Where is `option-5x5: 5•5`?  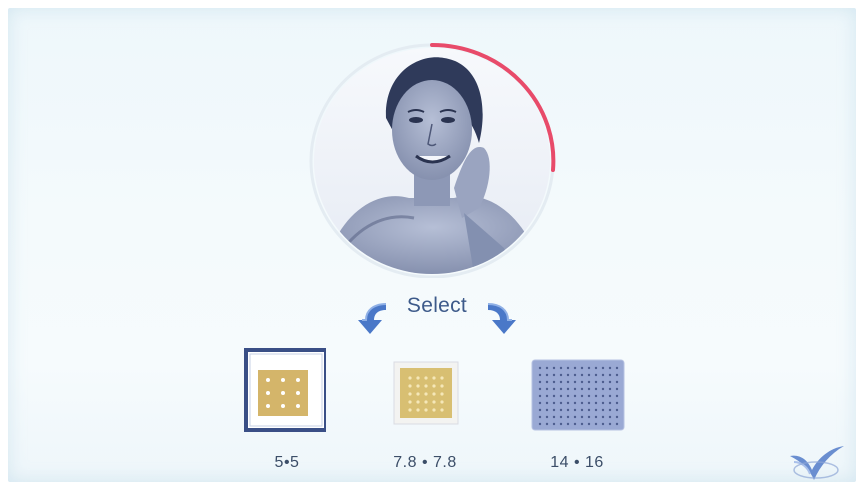
option-5x5: 5•5 is located at coordinates (280, 409).